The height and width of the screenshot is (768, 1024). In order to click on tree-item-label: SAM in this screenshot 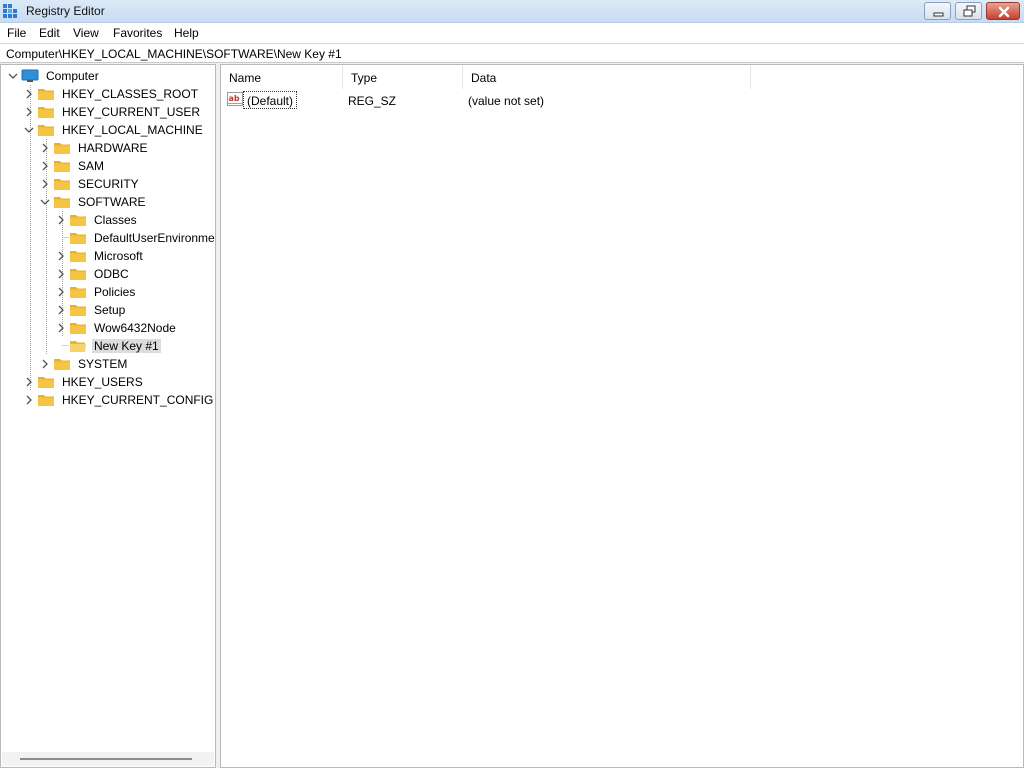, I will do `click(91, 166)`.